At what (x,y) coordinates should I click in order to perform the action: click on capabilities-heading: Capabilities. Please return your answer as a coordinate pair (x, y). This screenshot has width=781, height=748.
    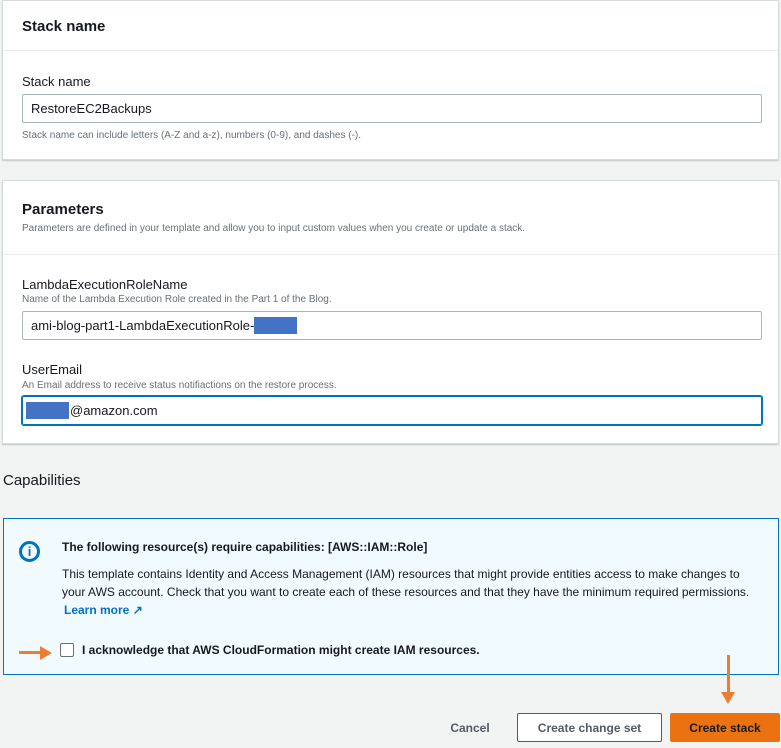
    Looking at the image, I should click on (42, 480).